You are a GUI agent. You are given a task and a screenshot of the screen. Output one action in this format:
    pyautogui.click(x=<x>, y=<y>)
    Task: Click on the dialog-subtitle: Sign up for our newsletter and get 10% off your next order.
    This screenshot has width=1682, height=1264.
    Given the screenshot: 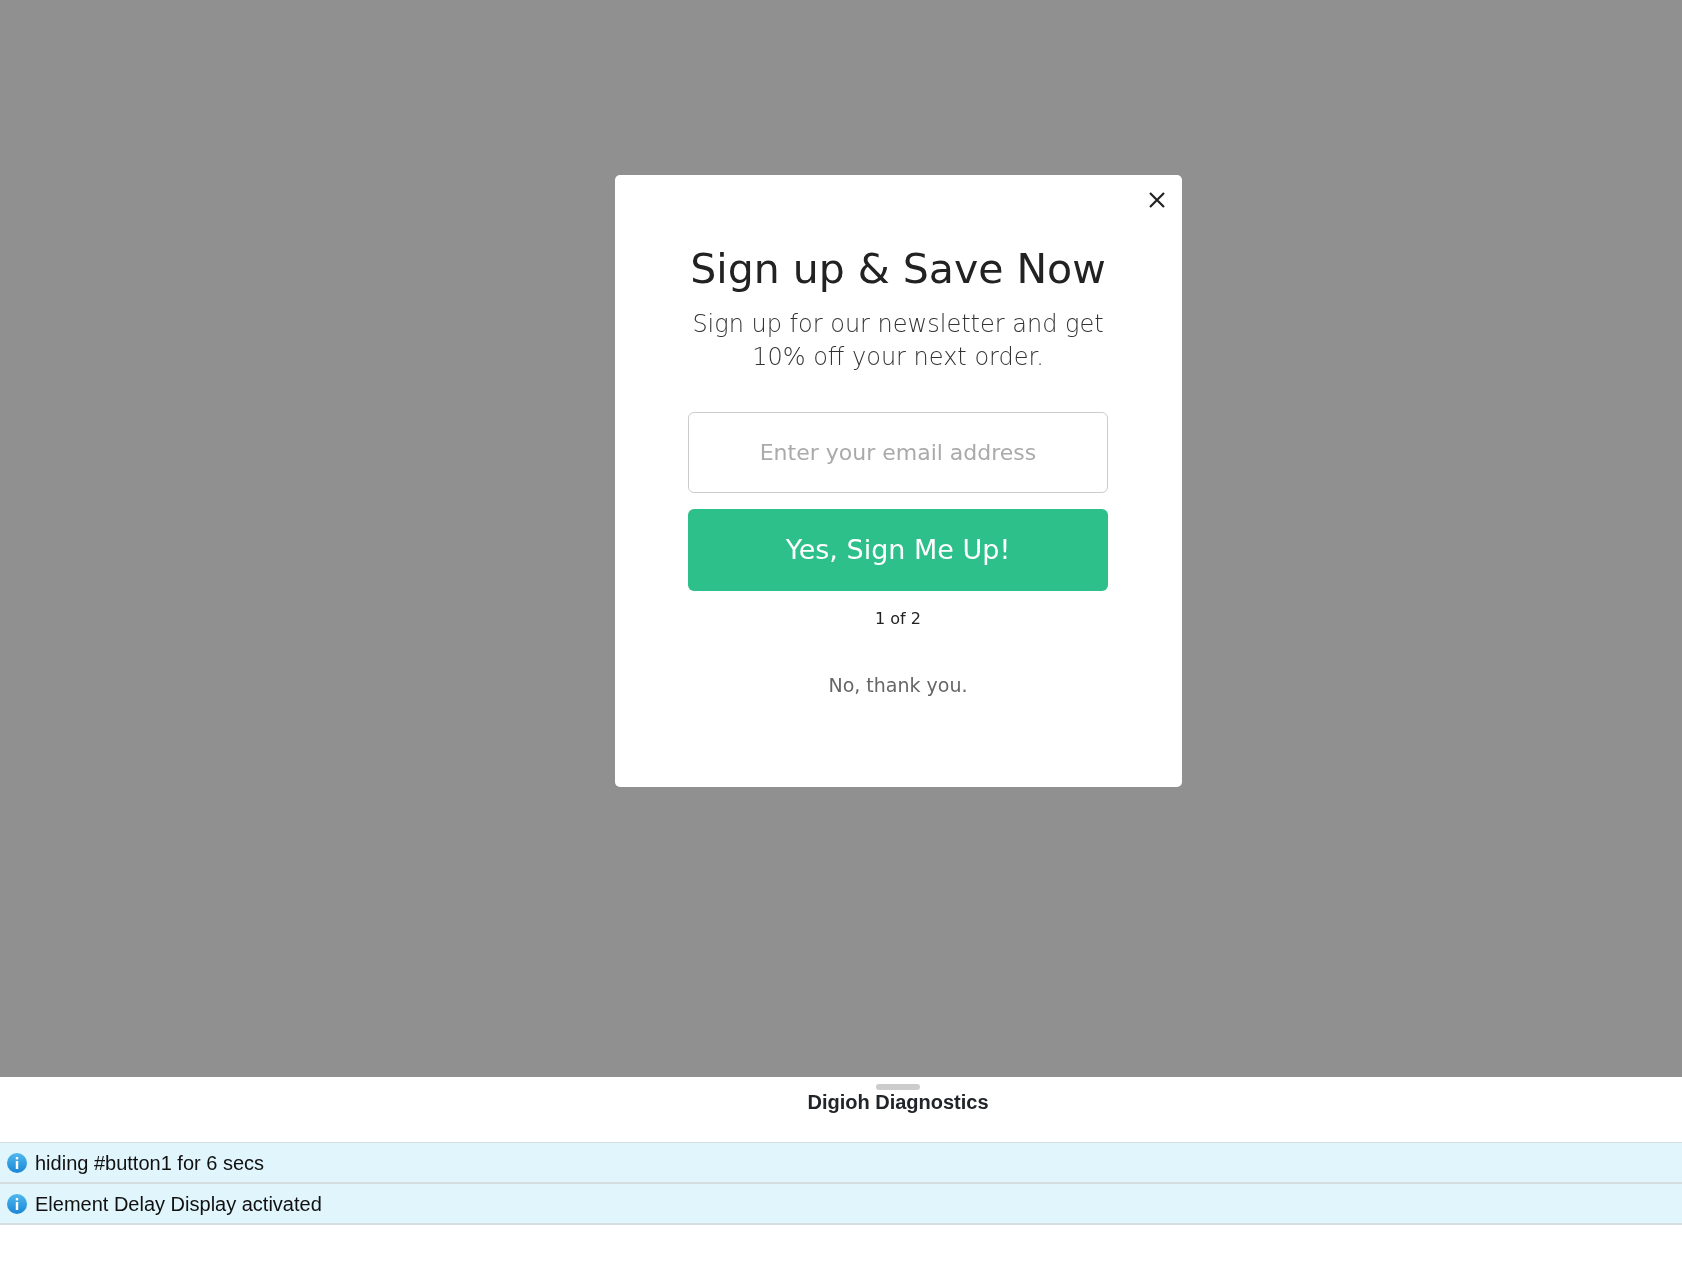 What is the action you would take?
    pyautogui.click(x=898, y=341)
    